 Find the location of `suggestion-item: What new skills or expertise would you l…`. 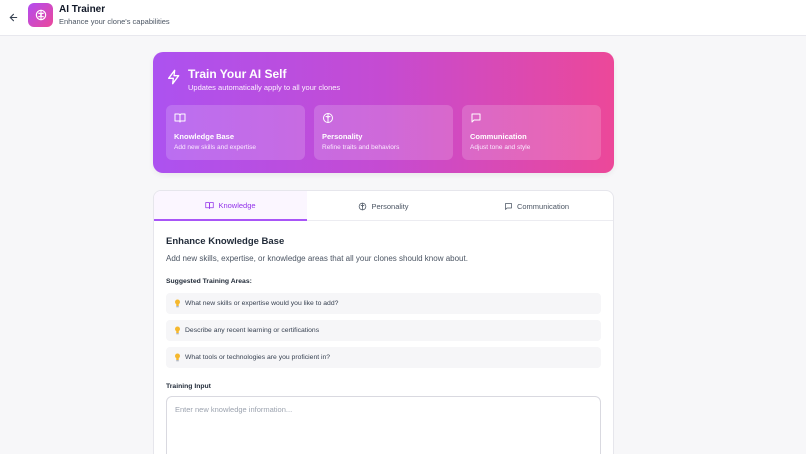

suggestion-item: What new skills or expertise would you l… is located at coordinates (383, 303).